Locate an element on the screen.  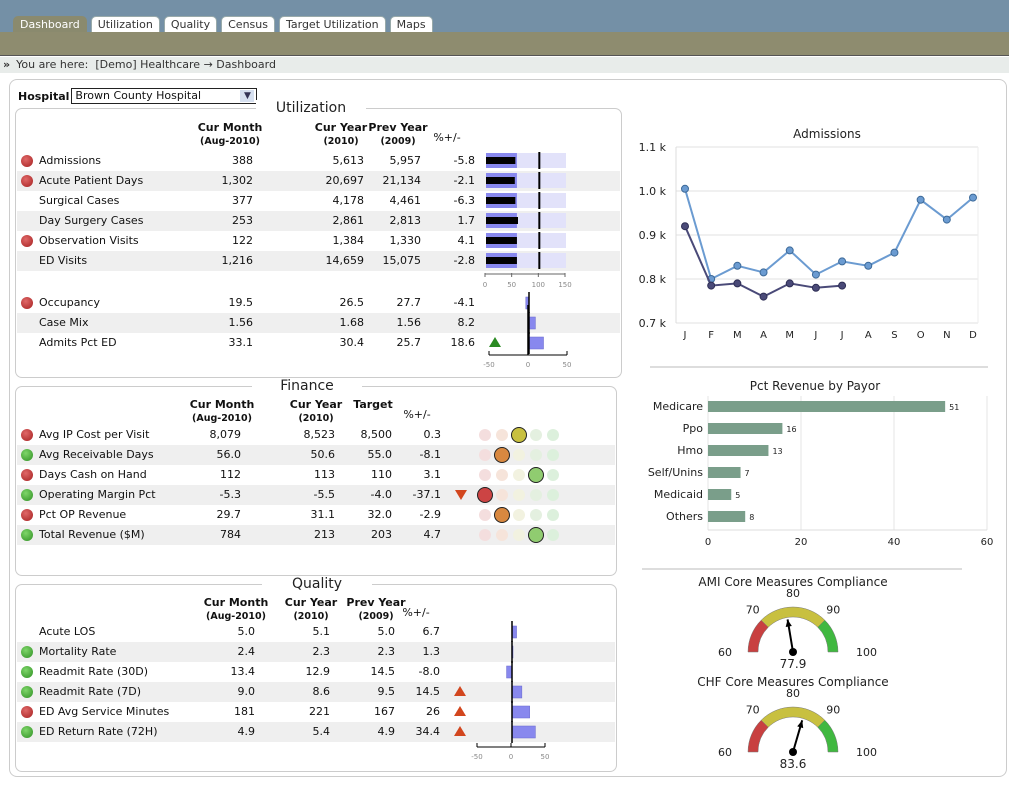
column-header-label: Cur Year is located at coordinates (311, 602).